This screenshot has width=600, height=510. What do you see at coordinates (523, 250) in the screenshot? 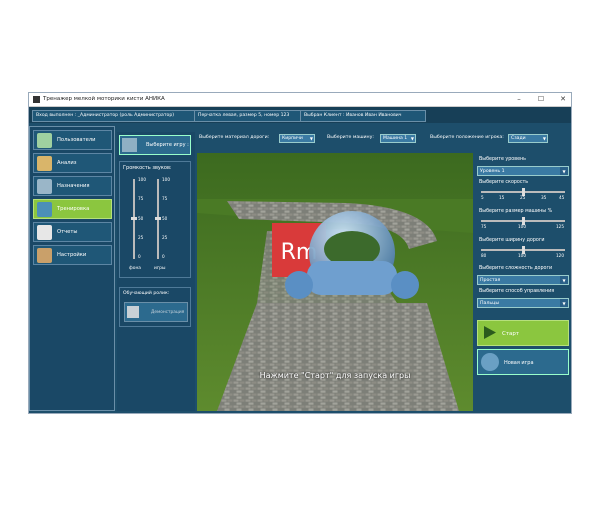
I see `road-width-slider` at bounding box center [523, 250].